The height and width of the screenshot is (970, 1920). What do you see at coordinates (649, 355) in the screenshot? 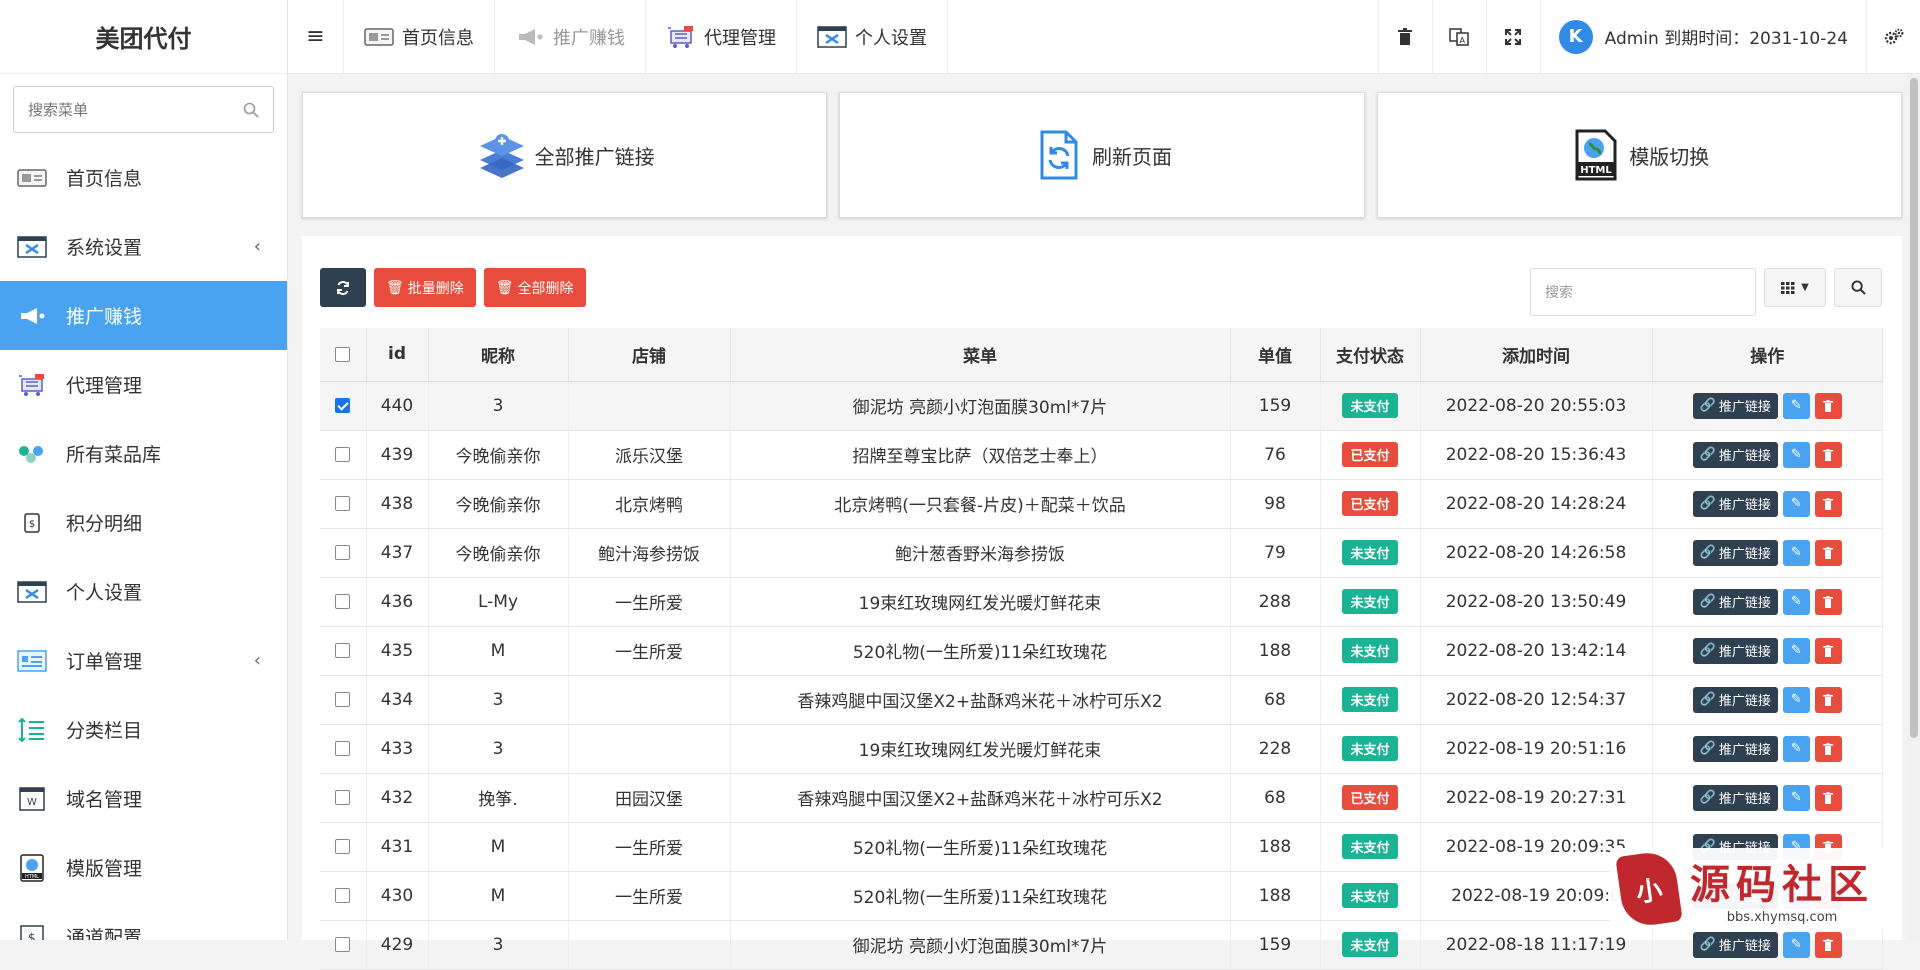
I see `column-header: 店铺` at bounding box center [649, 355].